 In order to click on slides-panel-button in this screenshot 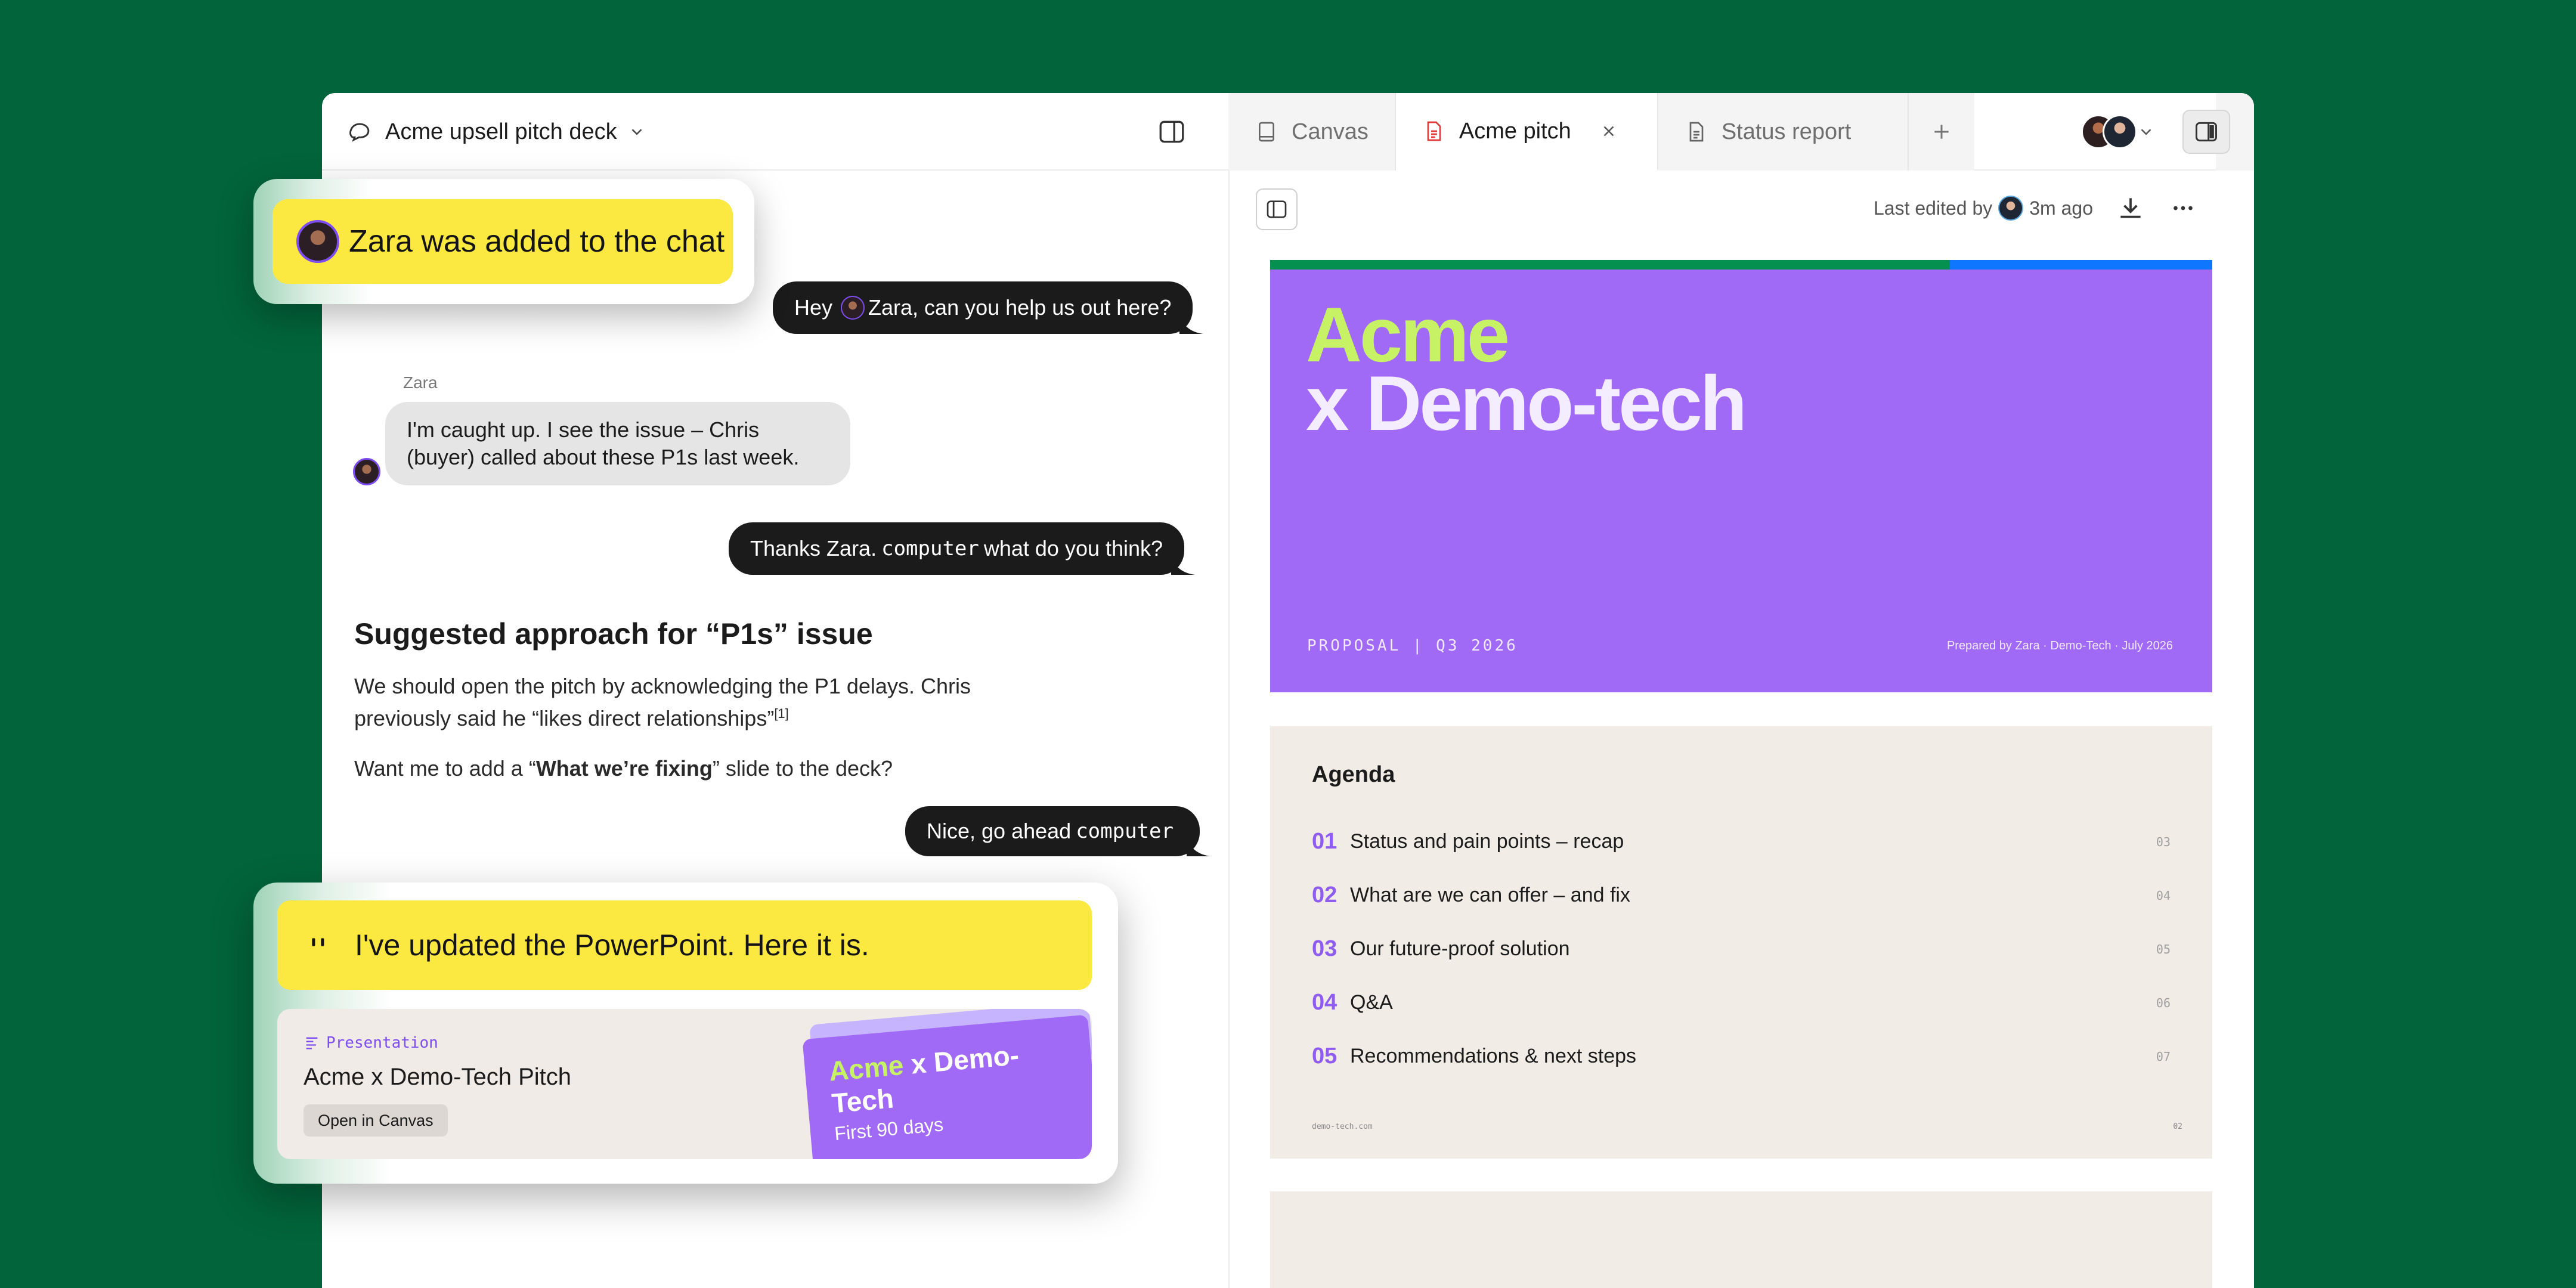, I will do `click(1277, 209)`.